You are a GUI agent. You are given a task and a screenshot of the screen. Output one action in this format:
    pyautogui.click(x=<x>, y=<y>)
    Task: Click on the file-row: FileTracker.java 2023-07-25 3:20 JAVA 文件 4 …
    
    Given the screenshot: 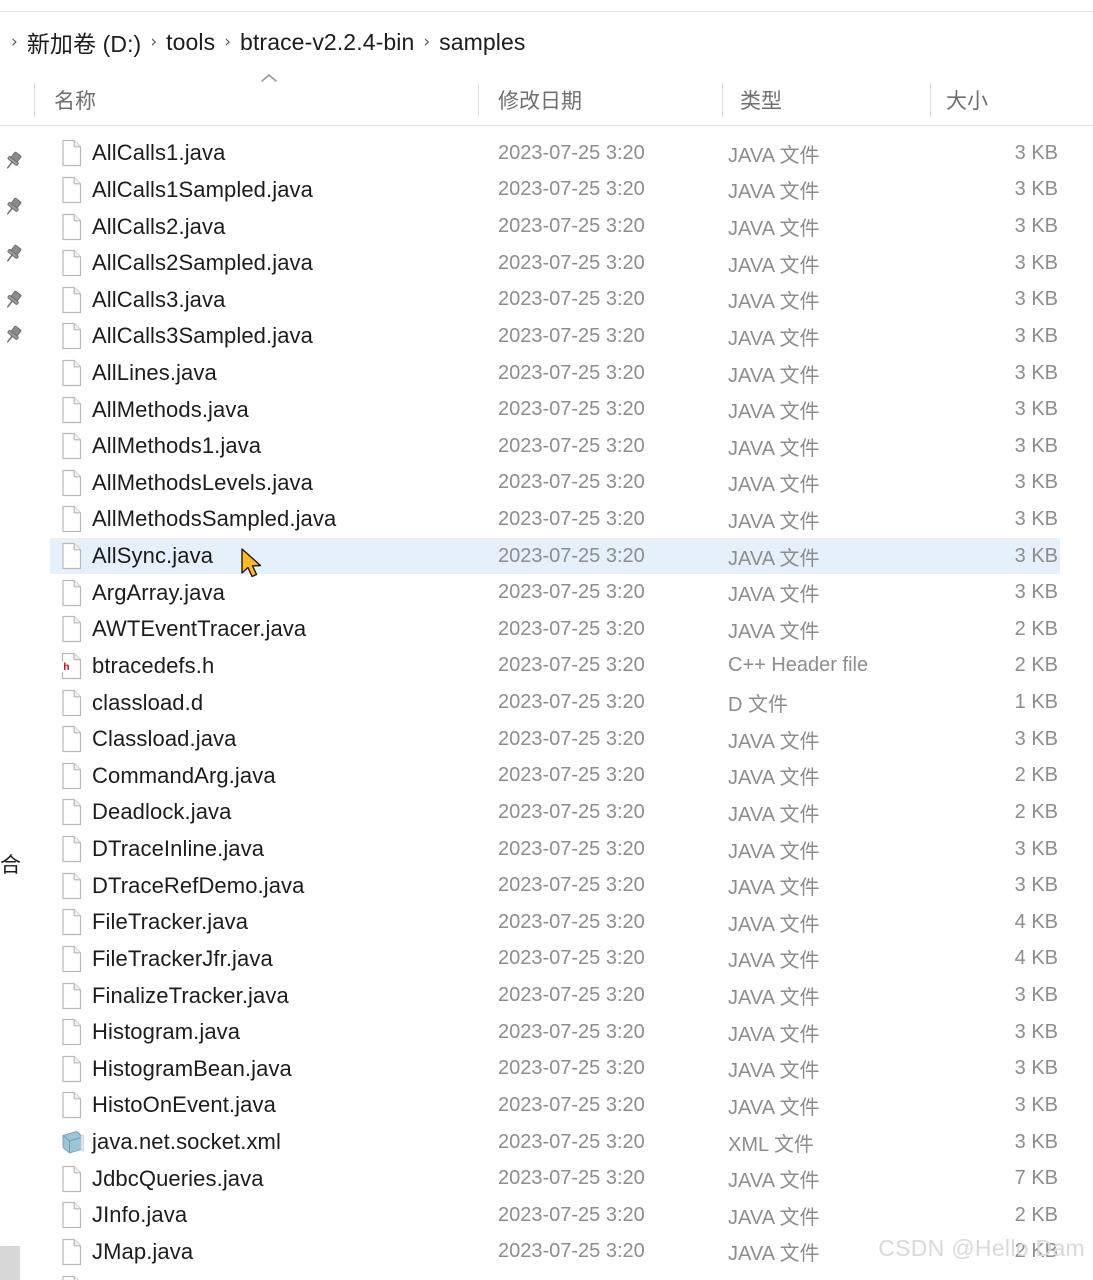 What is the action you would take?
    pyautogui.click(x=555, y=922)
    